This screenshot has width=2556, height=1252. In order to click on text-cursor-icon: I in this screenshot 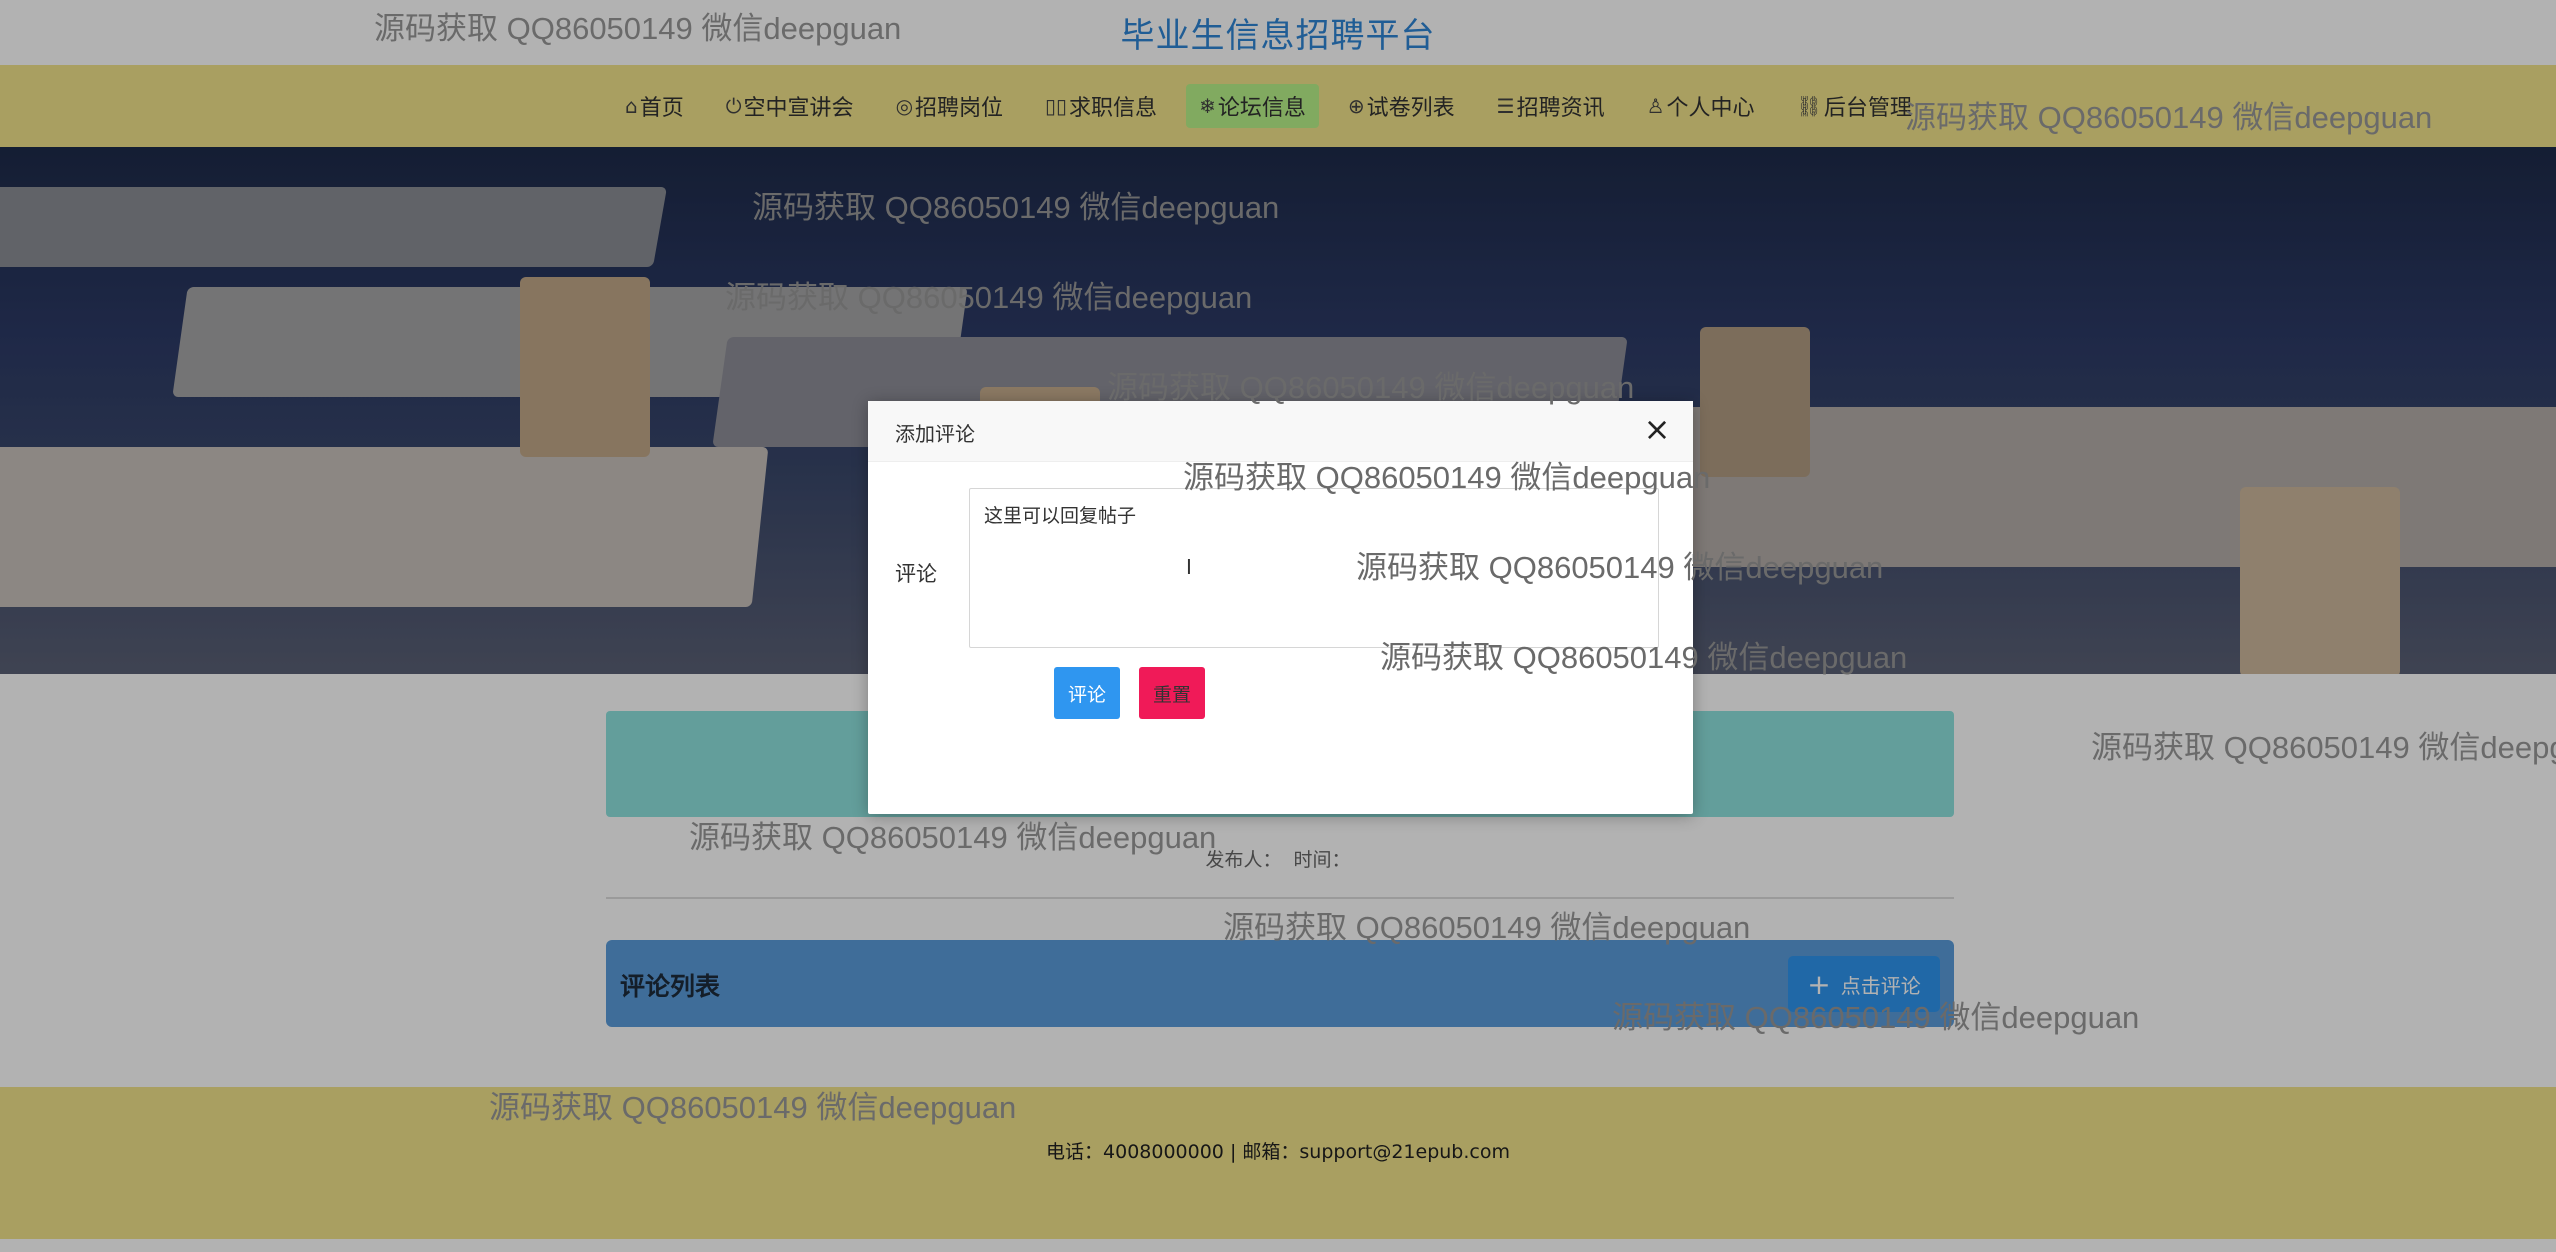, I will do `click(1189, 567)`.